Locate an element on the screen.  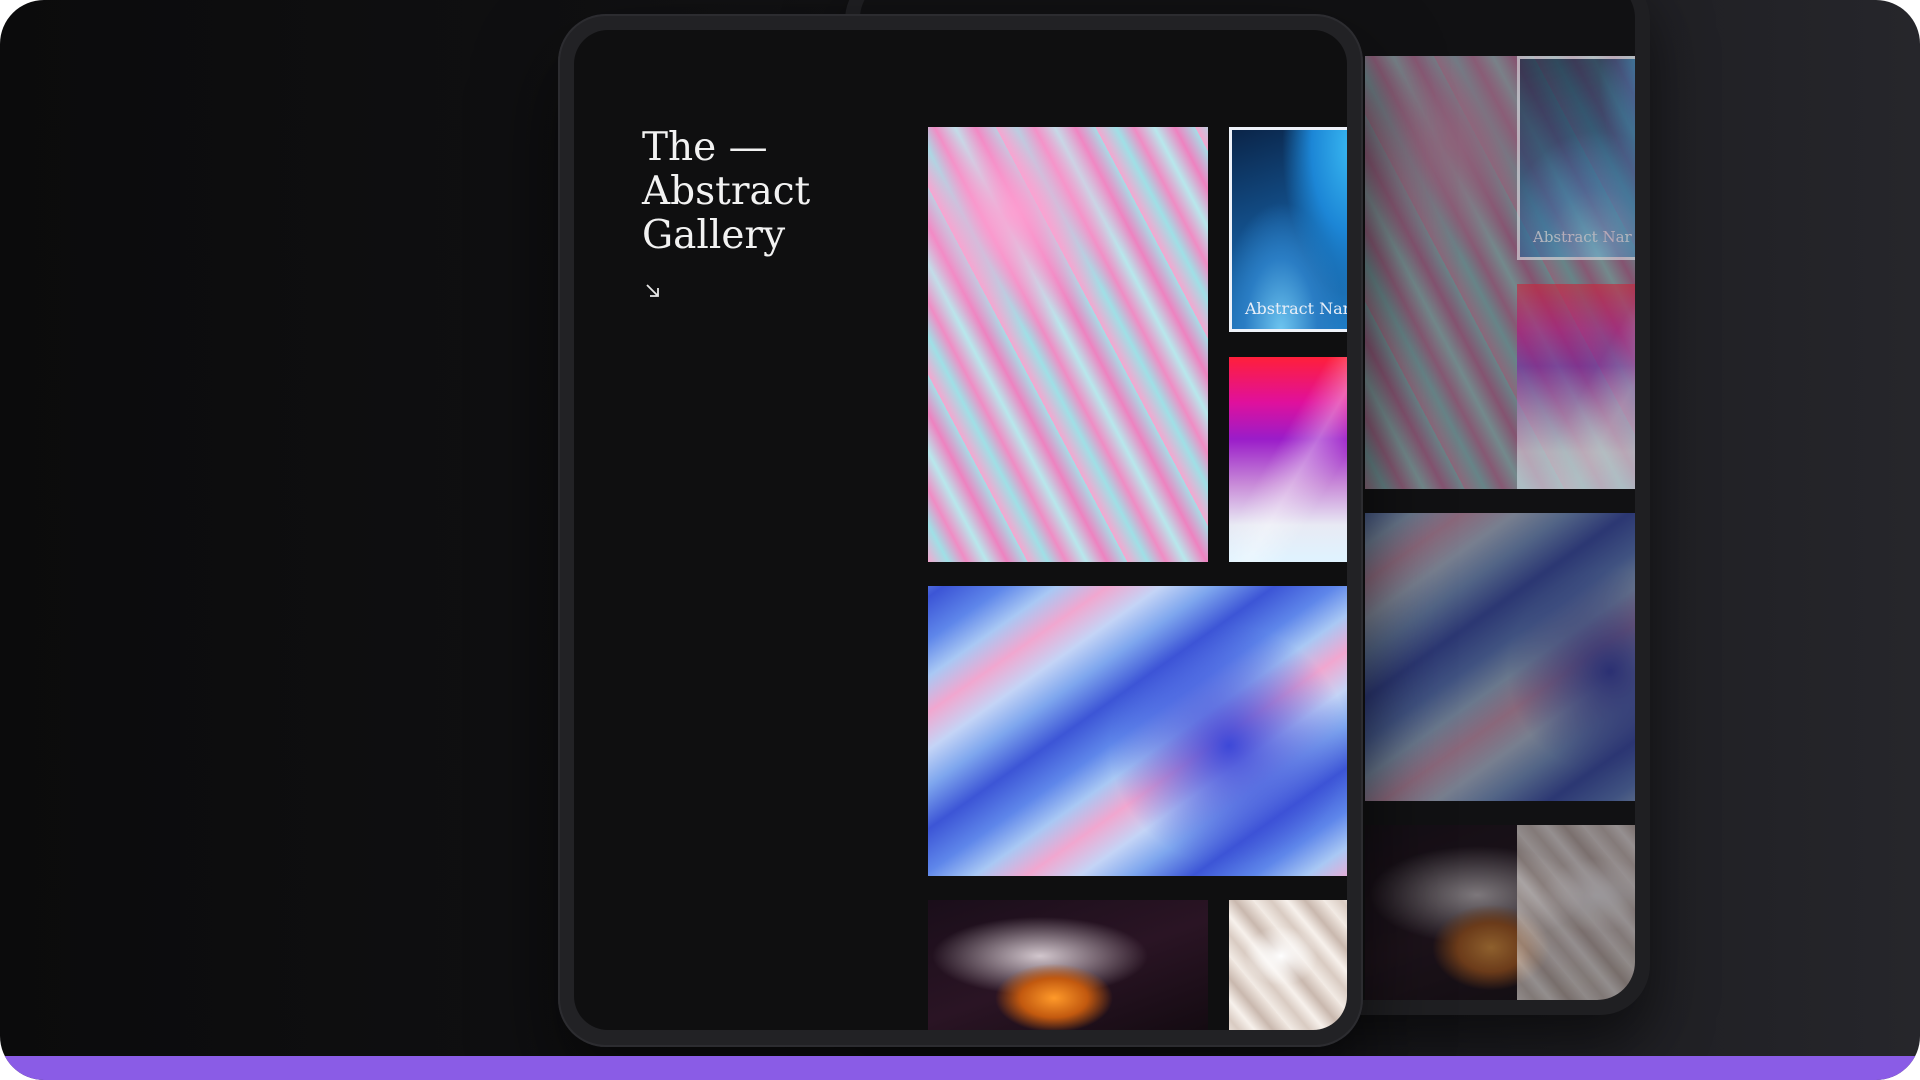
accent-bar is located at coordinates (960, 1068).